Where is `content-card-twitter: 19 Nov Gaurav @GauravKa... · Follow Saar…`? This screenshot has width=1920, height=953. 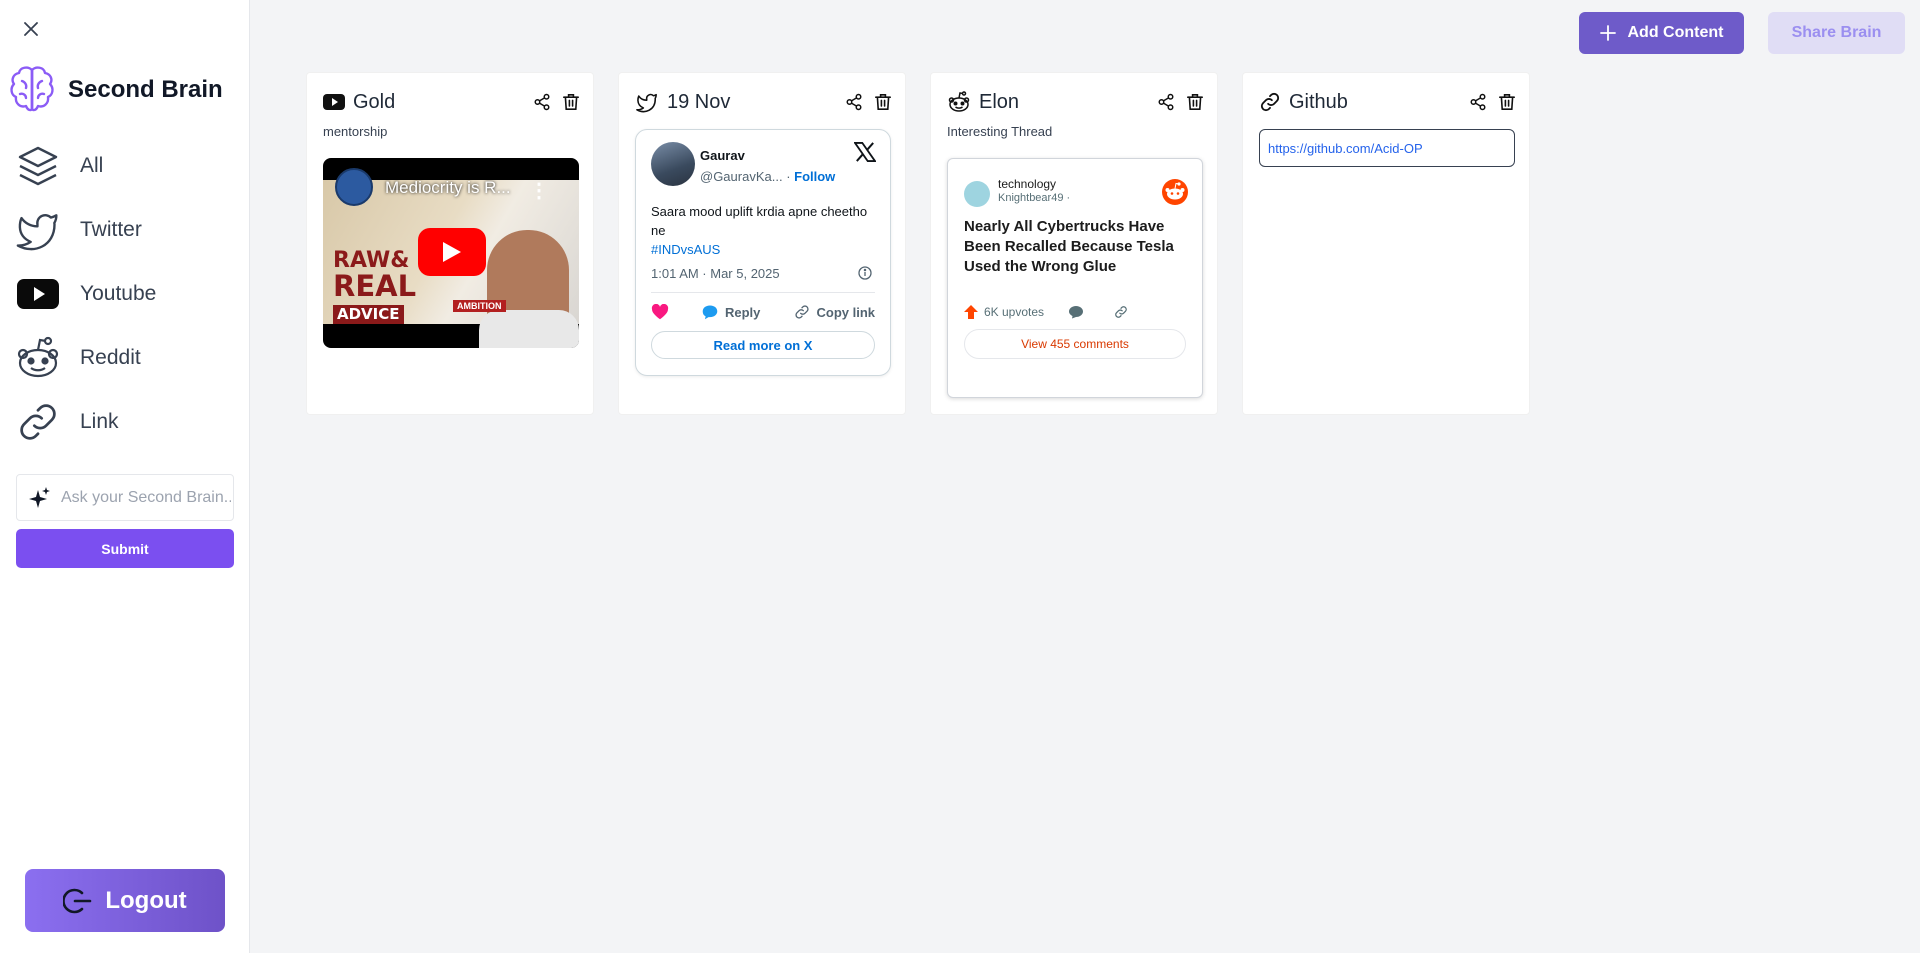
content-card-twitter: 19 Nov Gaurav @GauravKa... · Follow Saar… is located at coordinates (762, 243).